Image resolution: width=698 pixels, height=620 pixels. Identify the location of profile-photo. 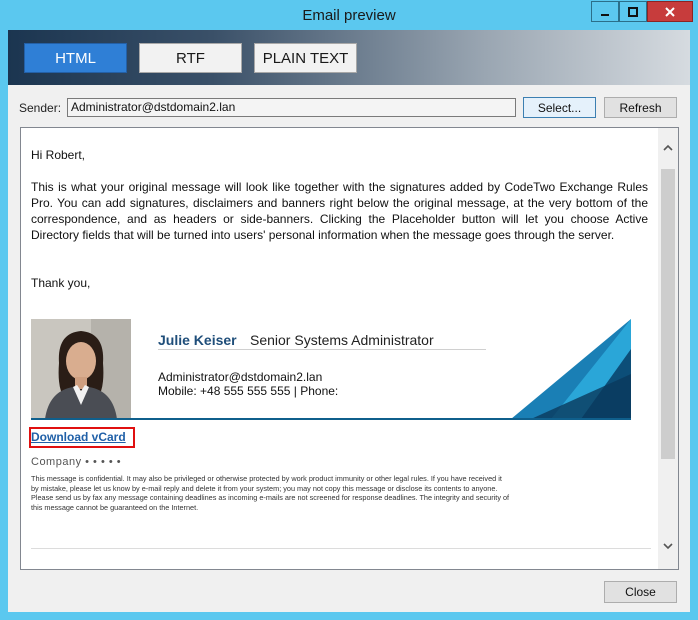
(81, 369).